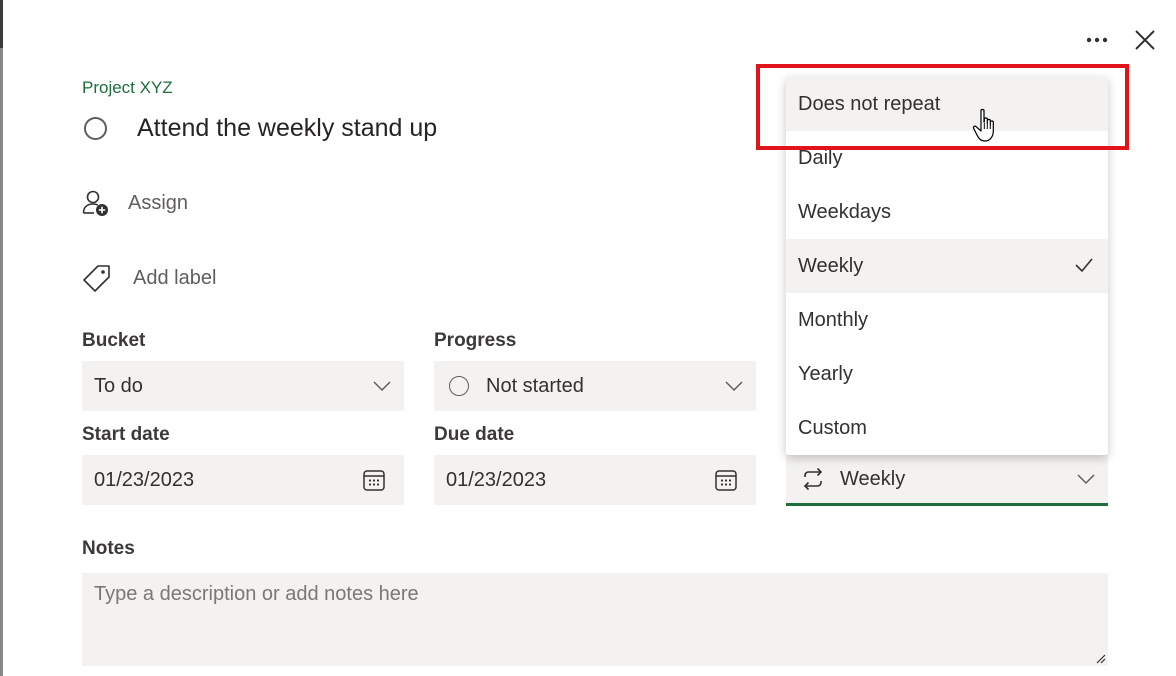 The width and height of the screenshot is (1176, 676). I want to click on not-started-icon, so click(459, 386).